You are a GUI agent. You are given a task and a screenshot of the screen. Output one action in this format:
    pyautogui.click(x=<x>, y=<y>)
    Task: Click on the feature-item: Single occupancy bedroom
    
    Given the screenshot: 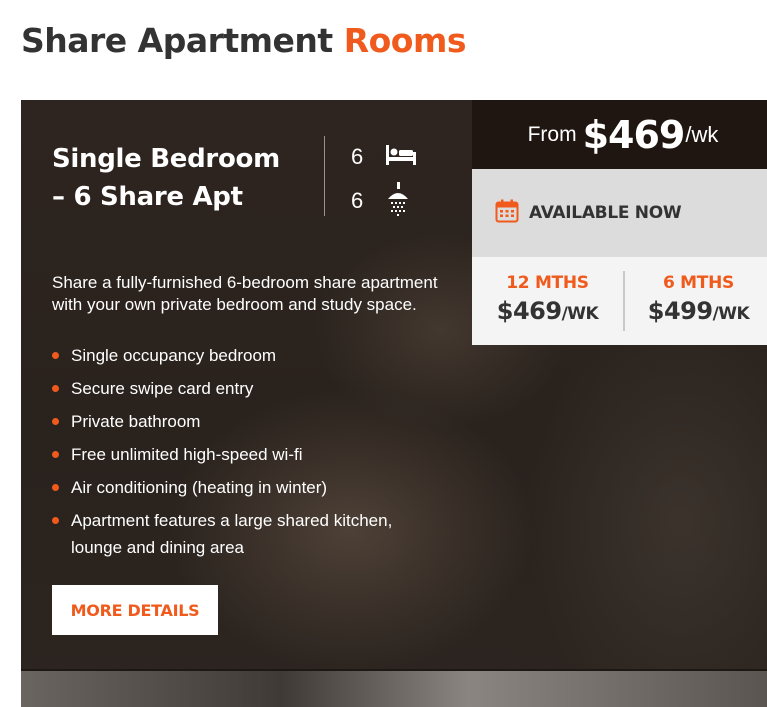 What is the action you would take?
    pyautogui.click(x=242, y=355)
    